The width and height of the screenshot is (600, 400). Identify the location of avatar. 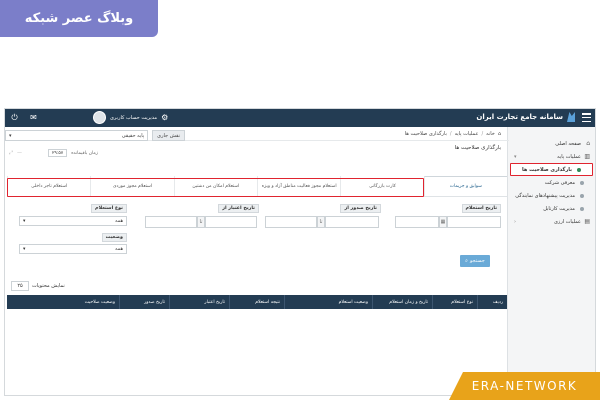
(99, 117).